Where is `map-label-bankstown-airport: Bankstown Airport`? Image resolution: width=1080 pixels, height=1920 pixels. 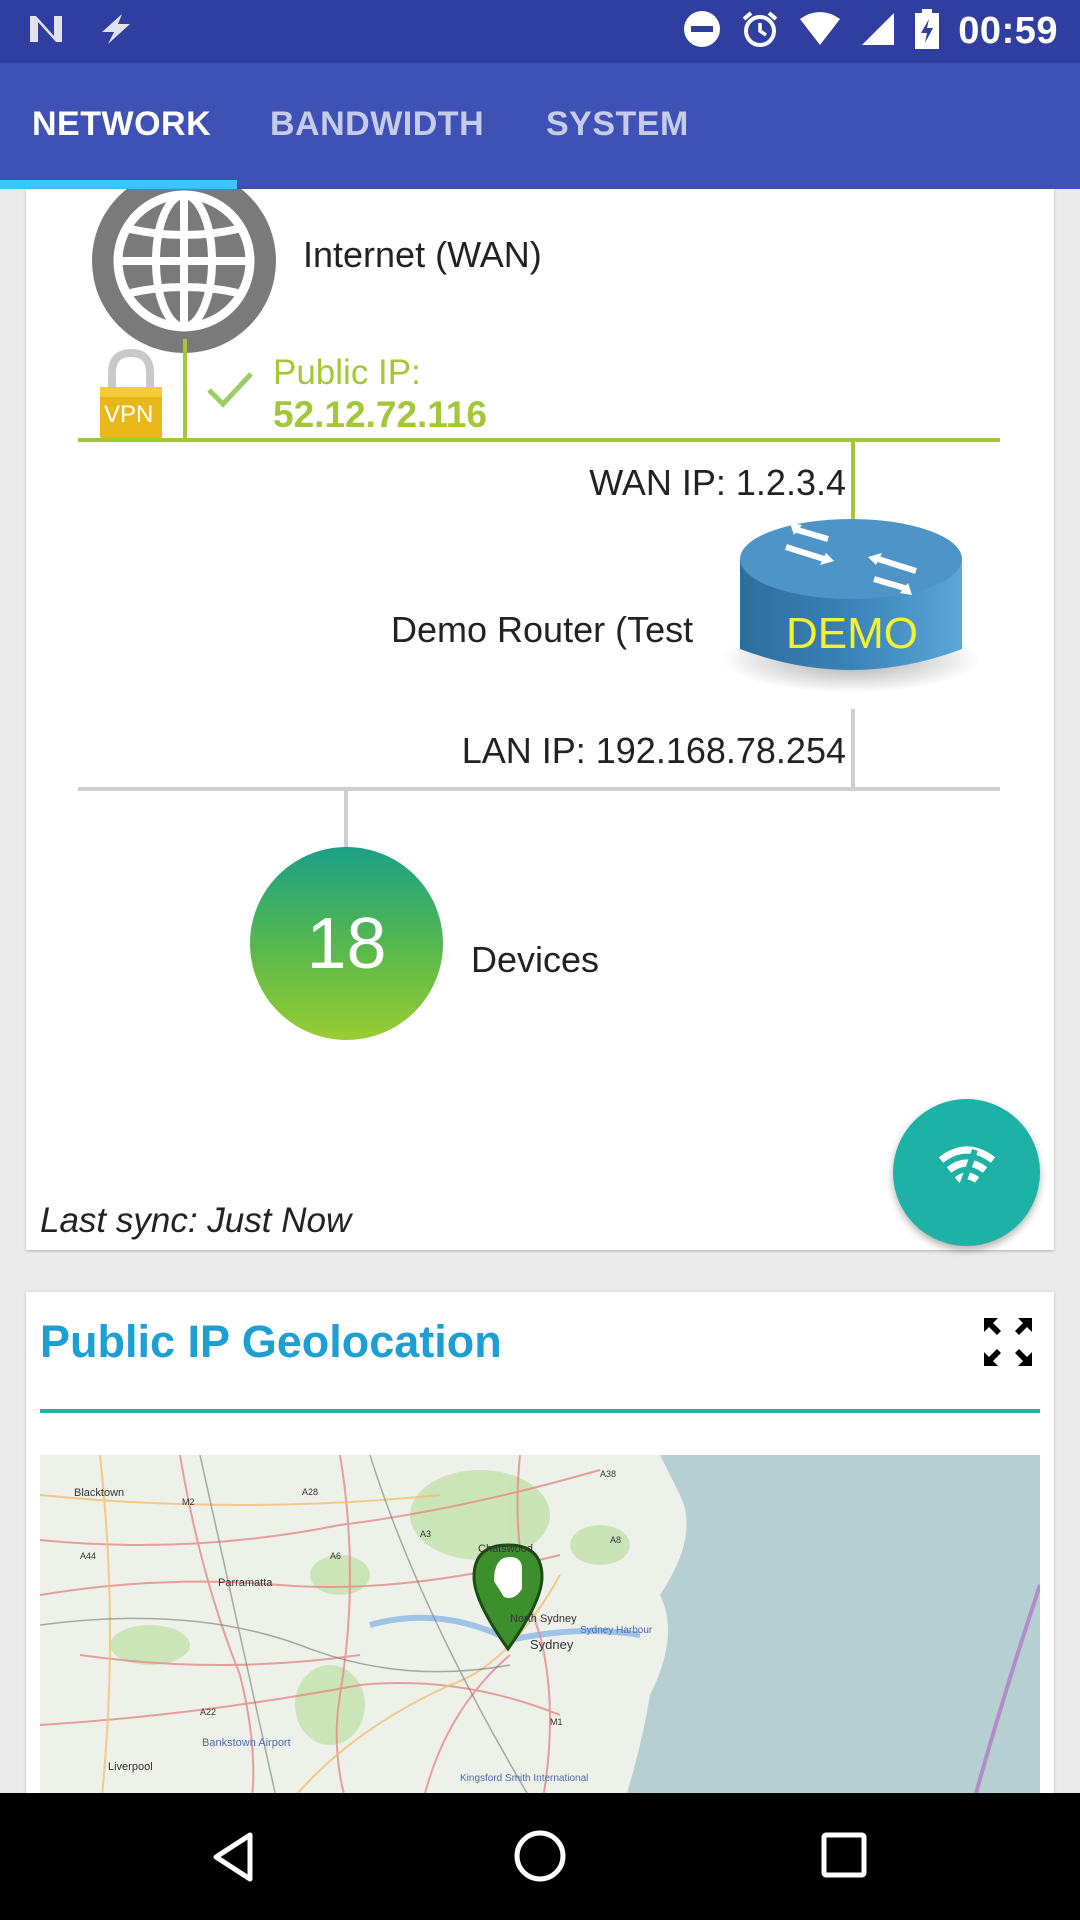
map-label-bankstown-airport: Bankstown Airport is located at coordinates (246, 1743).